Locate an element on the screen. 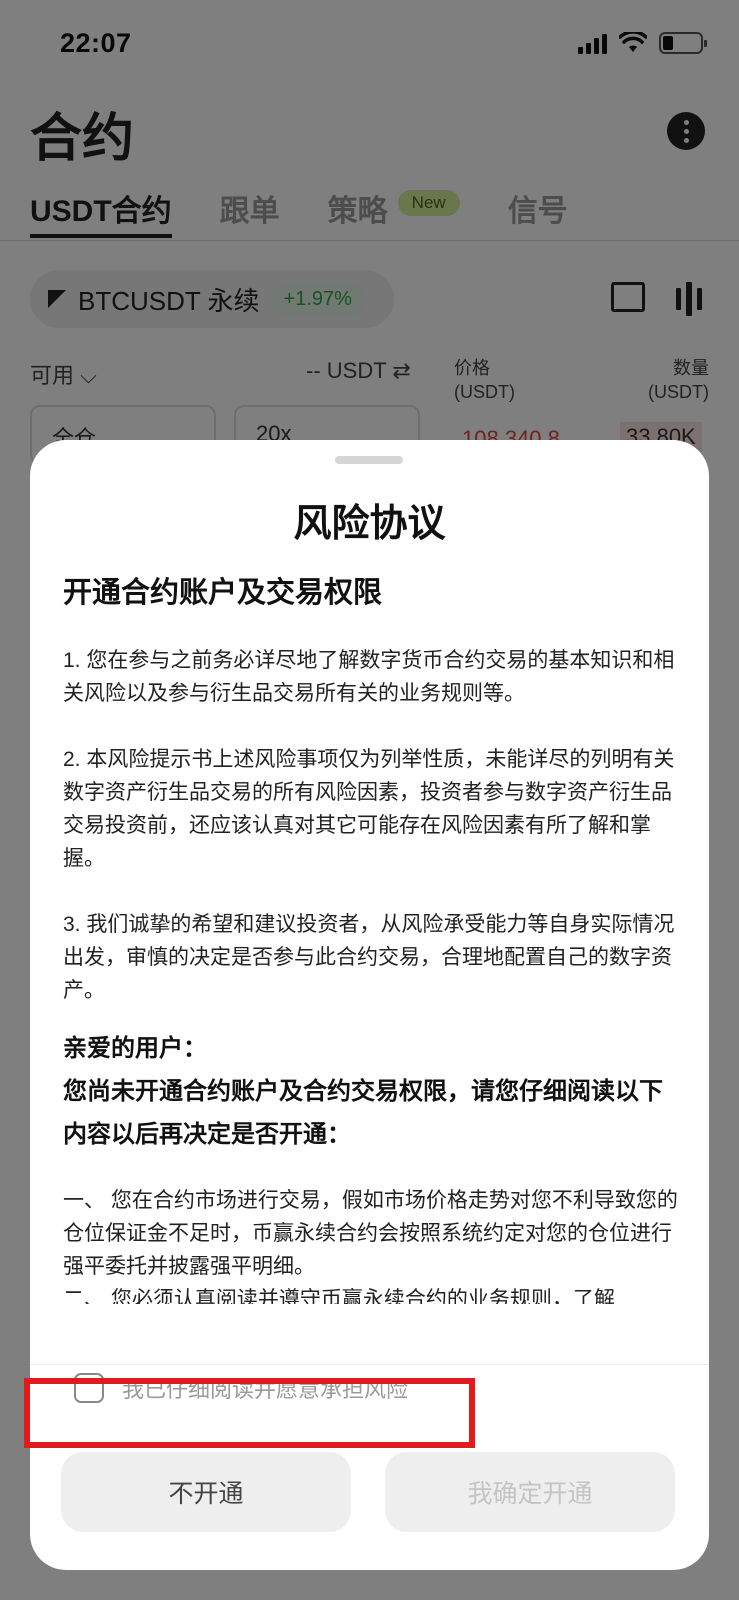 The height and width of the screenshot is (1600, 739). confirm-button: 我确定开通 is located at coordinates (530, 1492).